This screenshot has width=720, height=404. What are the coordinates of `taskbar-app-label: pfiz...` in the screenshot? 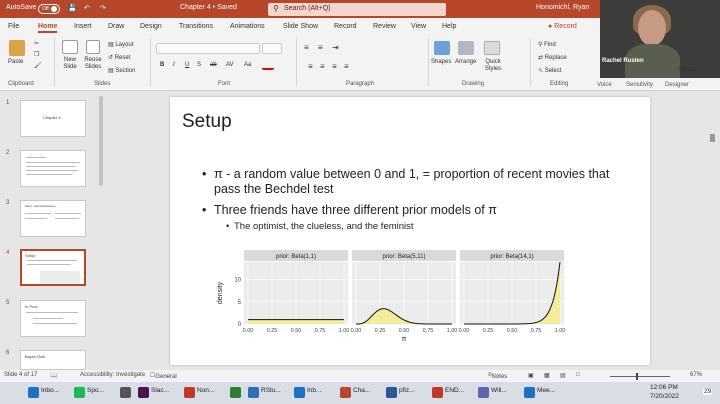 It's located at (407, 390).